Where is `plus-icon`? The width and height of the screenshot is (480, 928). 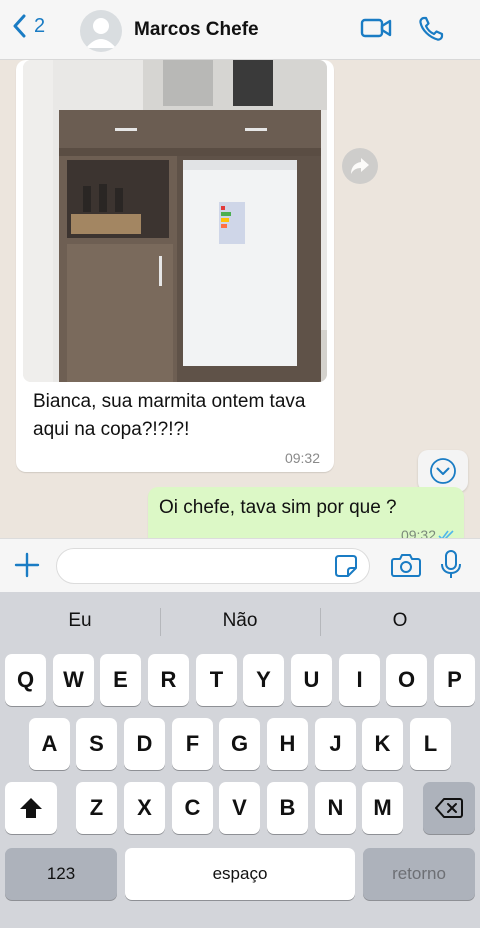 plus-icon is located at coordinates (27, 565).